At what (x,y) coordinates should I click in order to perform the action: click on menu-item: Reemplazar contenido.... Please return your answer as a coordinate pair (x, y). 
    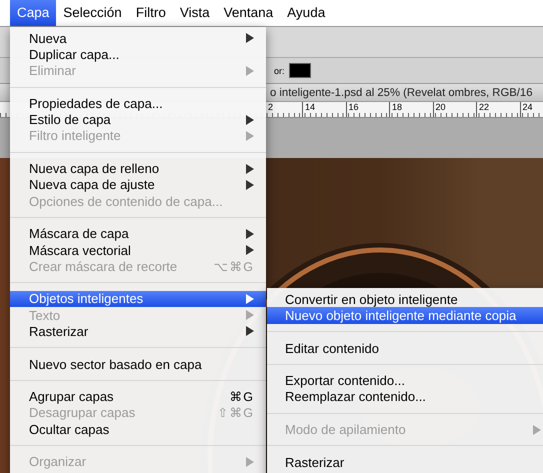
    Looking at the image, I should click on (405, 397).